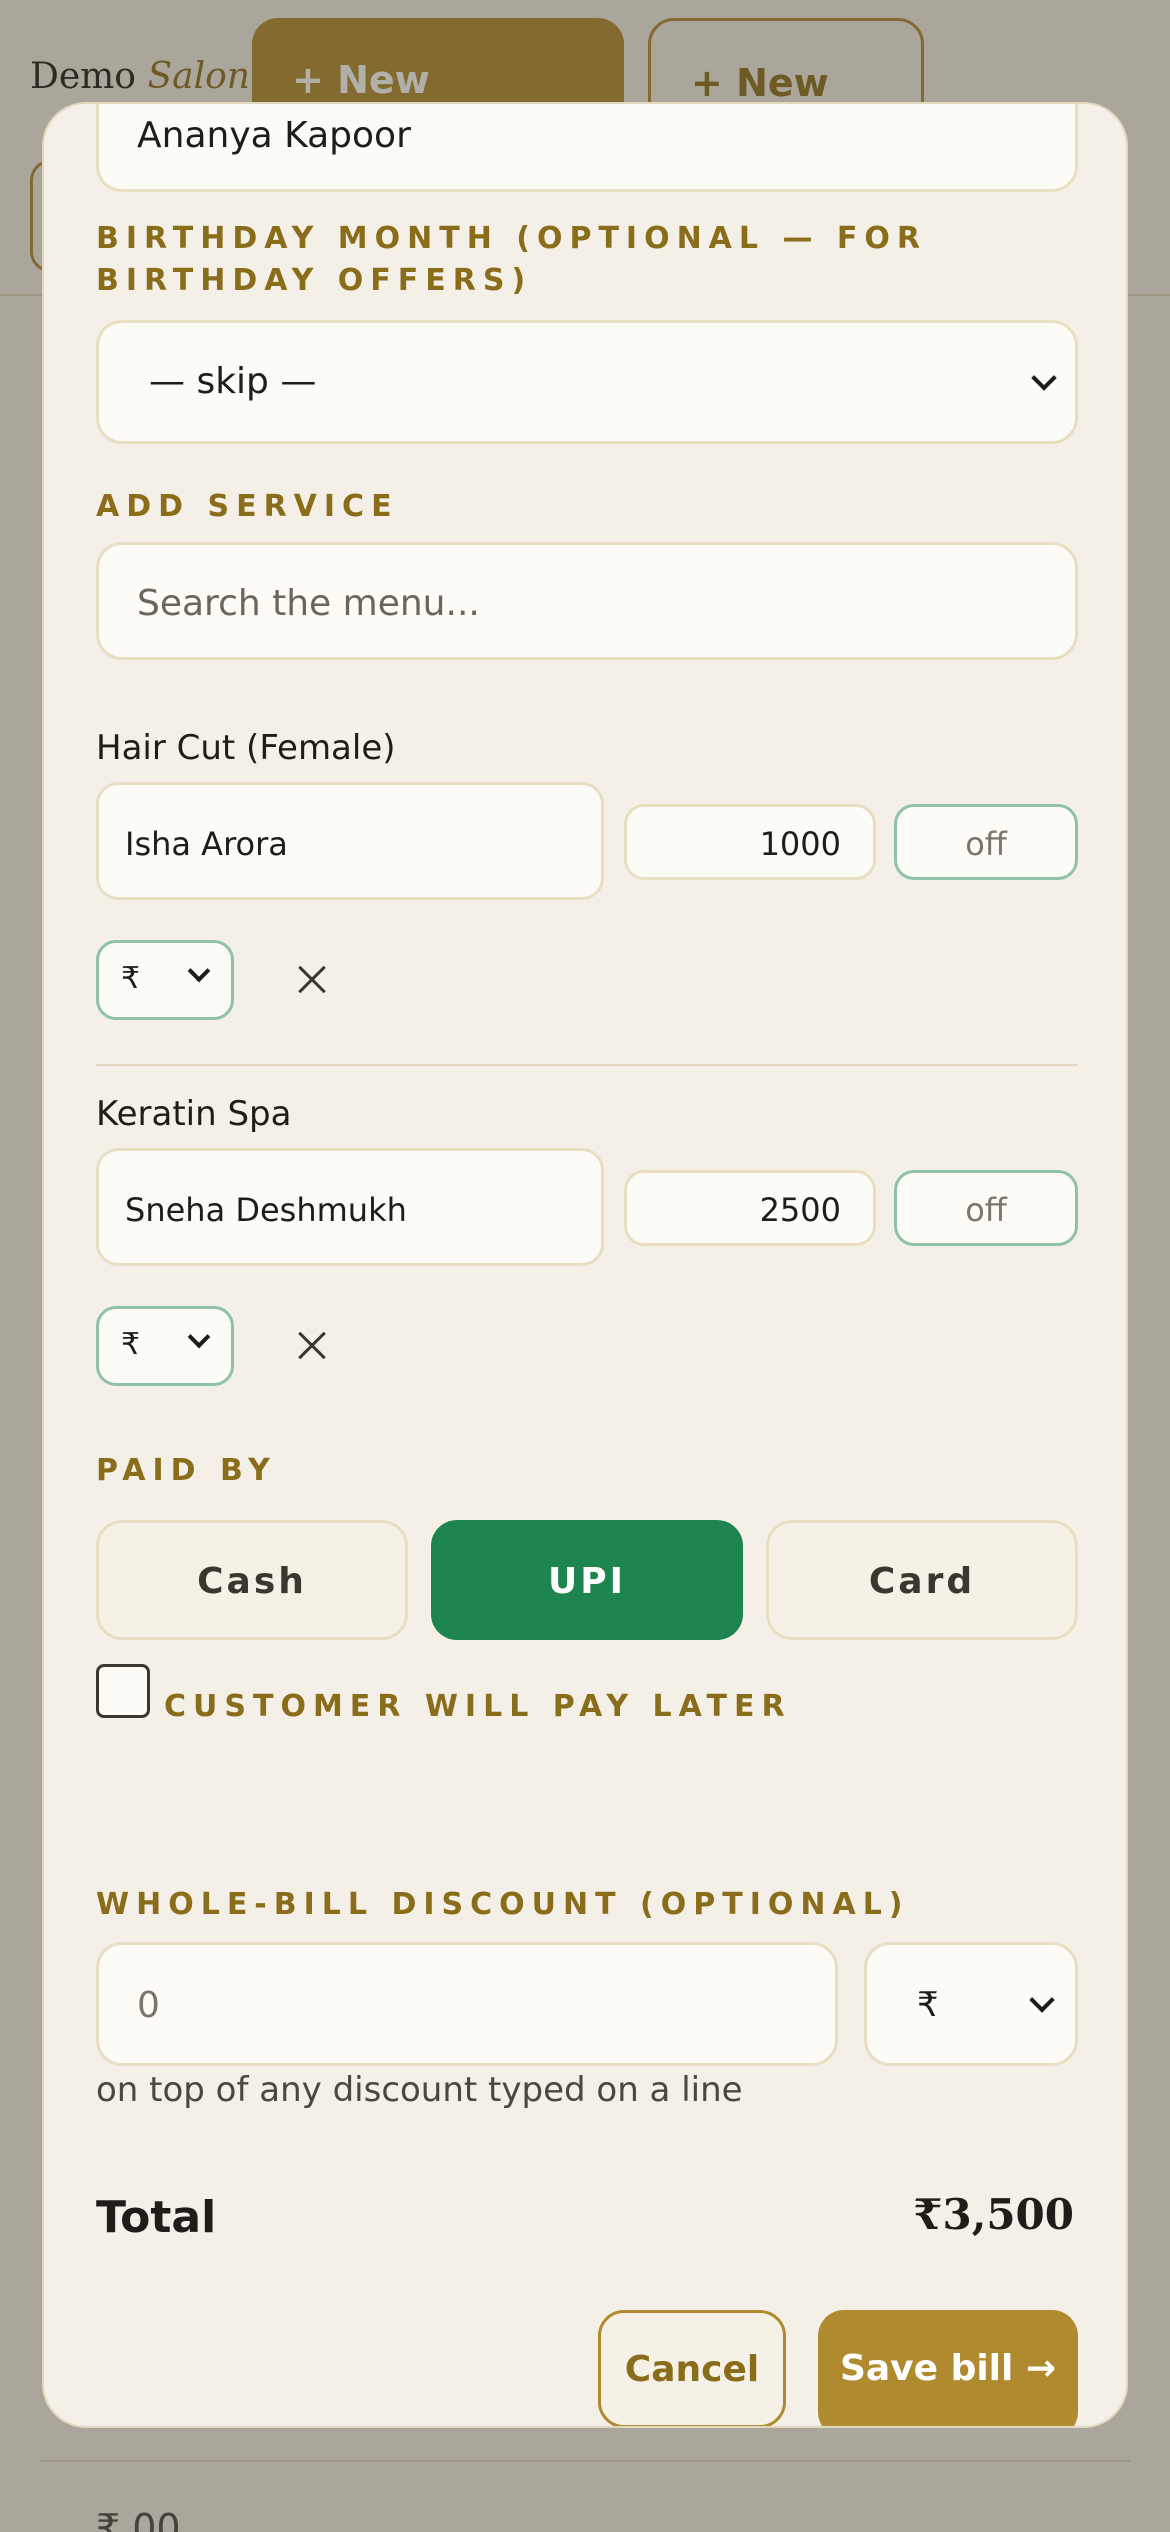  Describe the element at coordinates (971, 2004) in the screenshot. I see `whole-bill-discount-unit-select: ₹` at that location.